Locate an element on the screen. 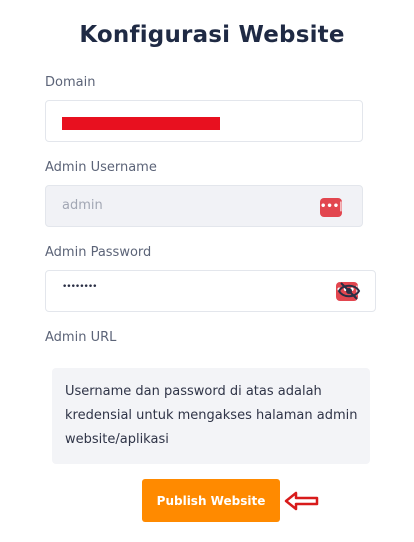 This screenshot has height=542, width=414. admin-username-value: admin is located at coordinates (82, 205).